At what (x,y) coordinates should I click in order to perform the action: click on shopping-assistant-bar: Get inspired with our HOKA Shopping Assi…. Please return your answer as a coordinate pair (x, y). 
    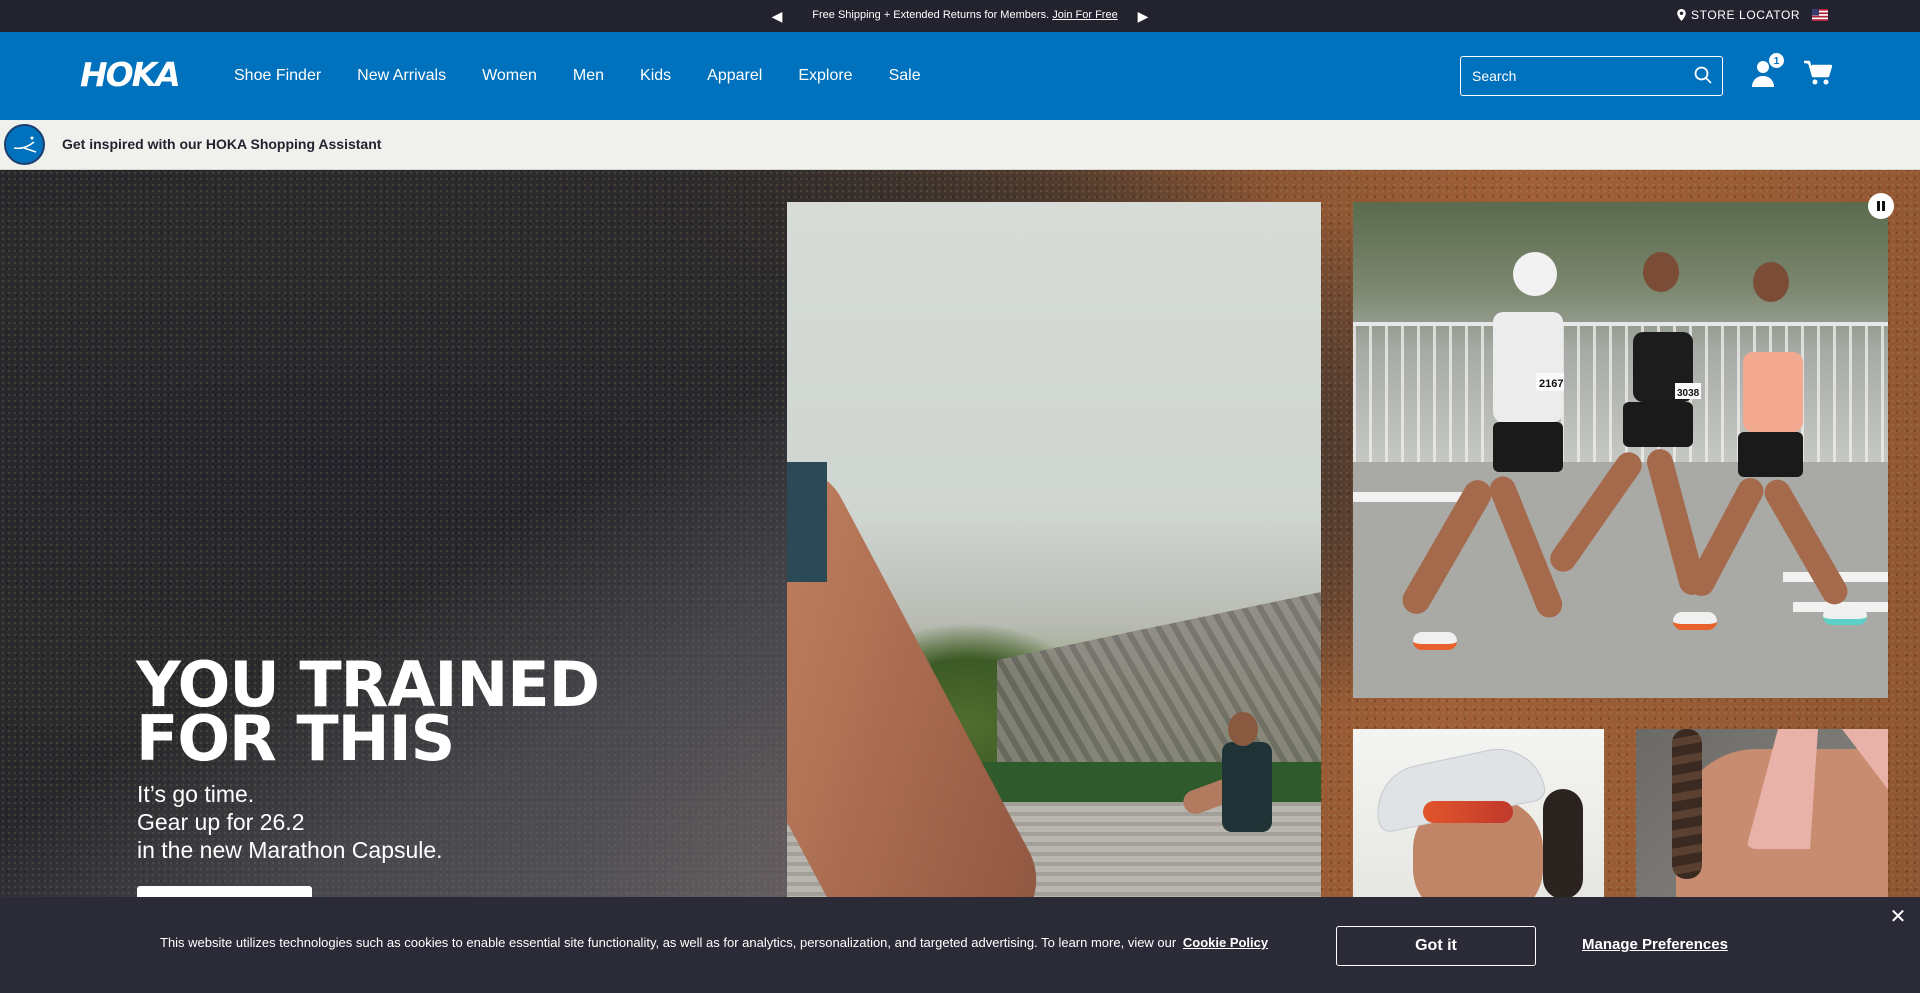
    Looking at the image, I should click on (960, 145).